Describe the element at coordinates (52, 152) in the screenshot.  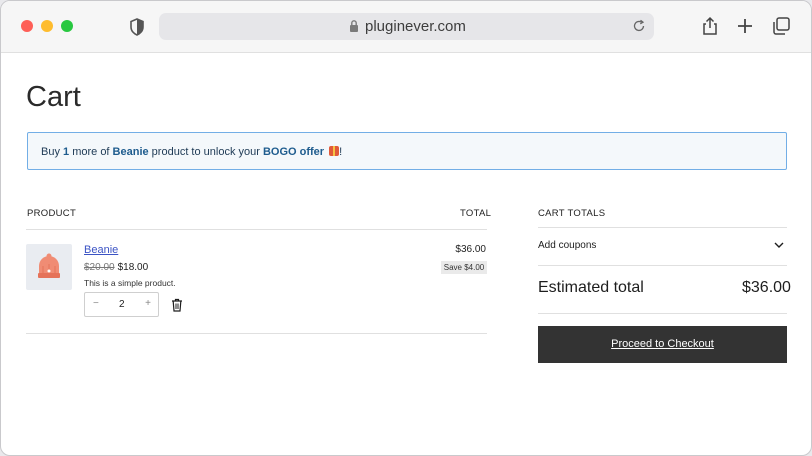
I see `notice-text: Buy` at that location.